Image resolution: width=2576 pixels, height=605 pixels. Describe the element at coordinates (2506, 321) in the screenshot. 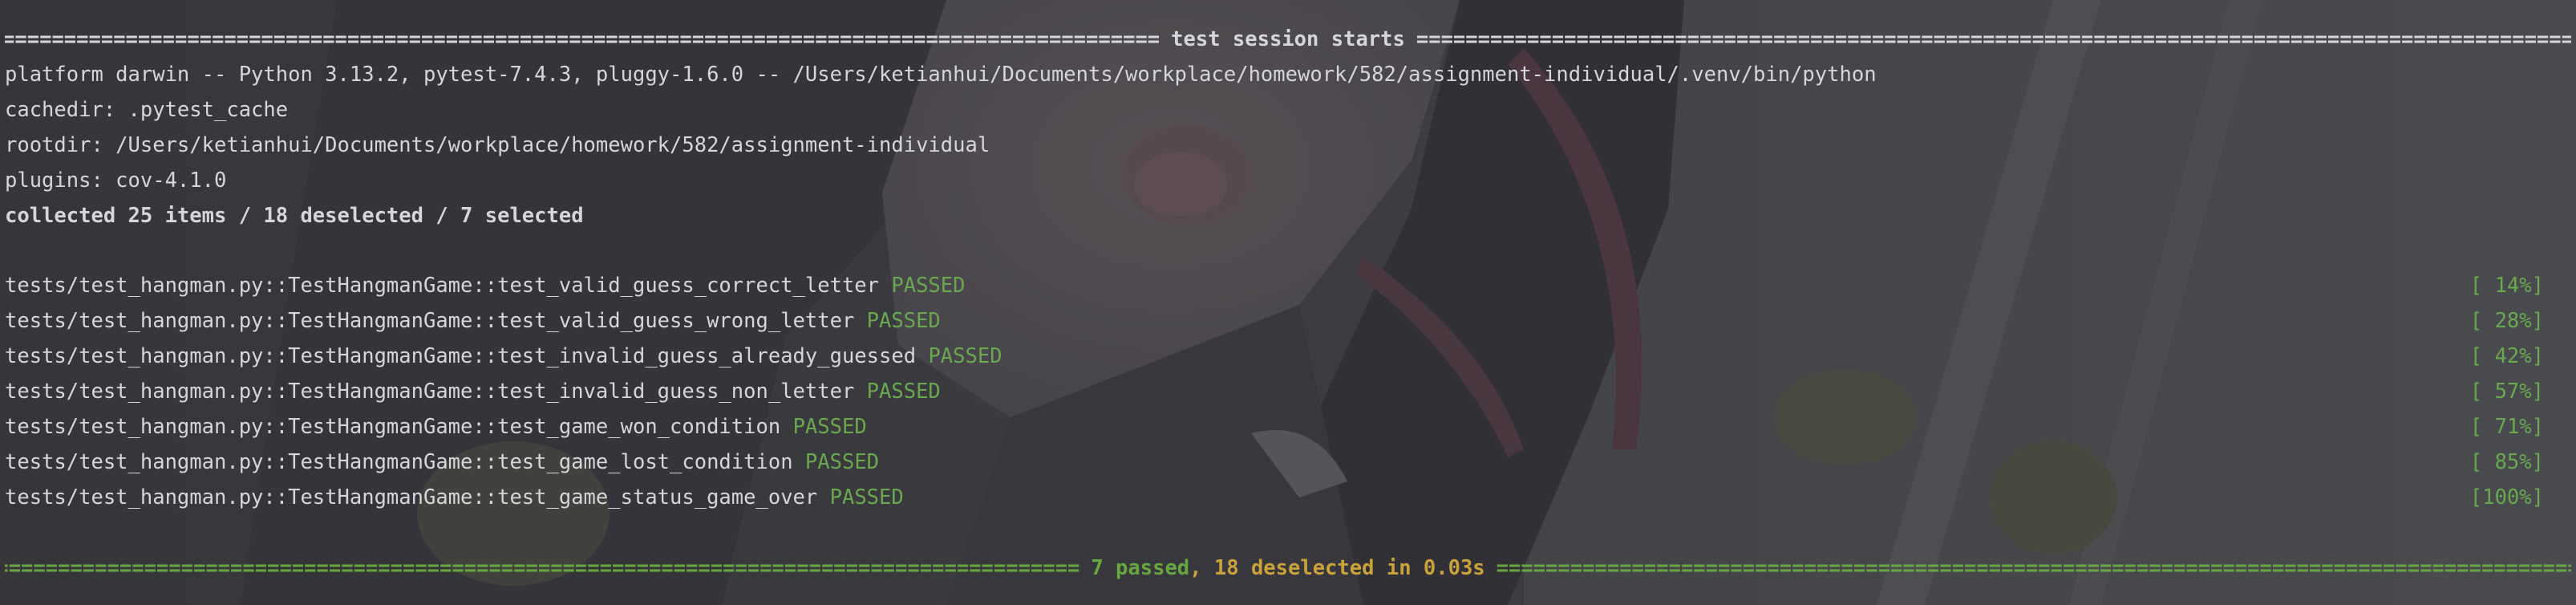

I see `test-progress: [ 28%]` at that location.